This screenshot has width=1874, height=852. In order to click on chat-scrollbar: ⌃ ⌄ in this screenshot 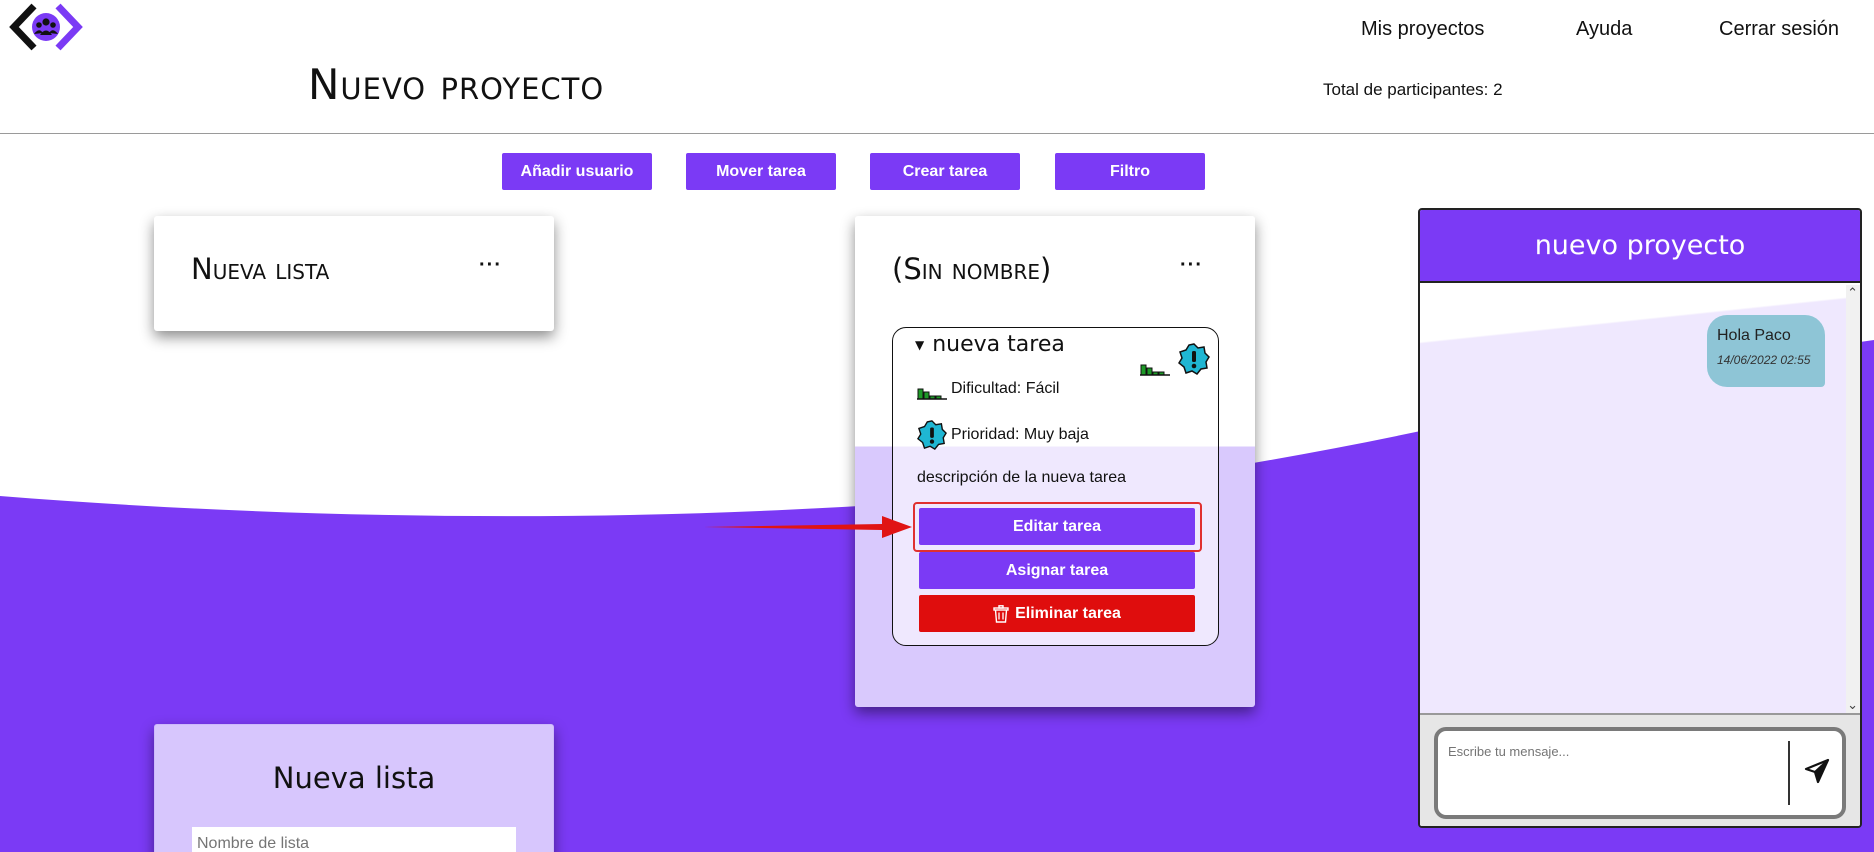, I will do `click(1853, 499)`.